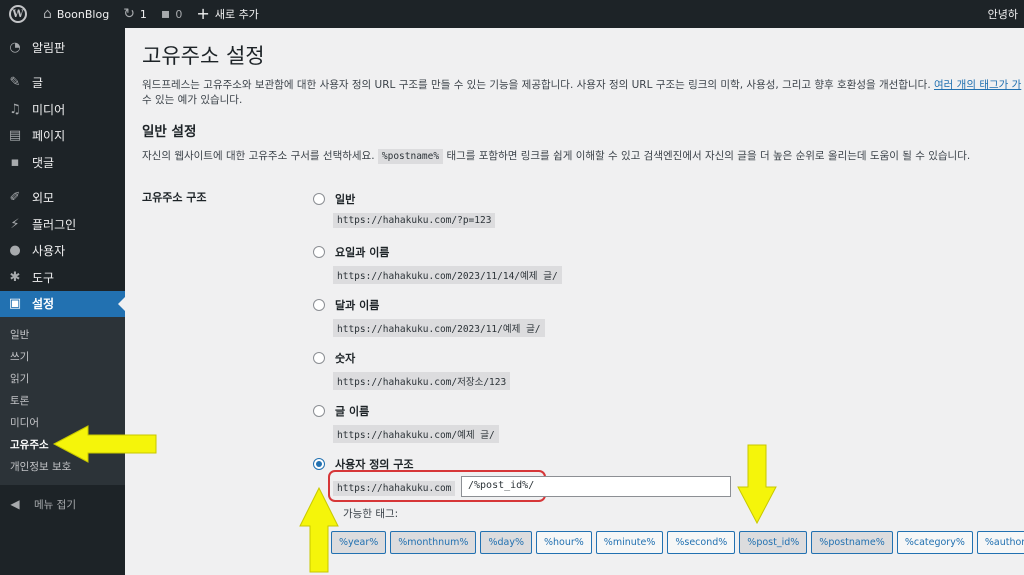 Image resolution: width=1024 pixels, height=575 pixels. I want to click on menu-media: ♫ 미디어, so click(62, 109).